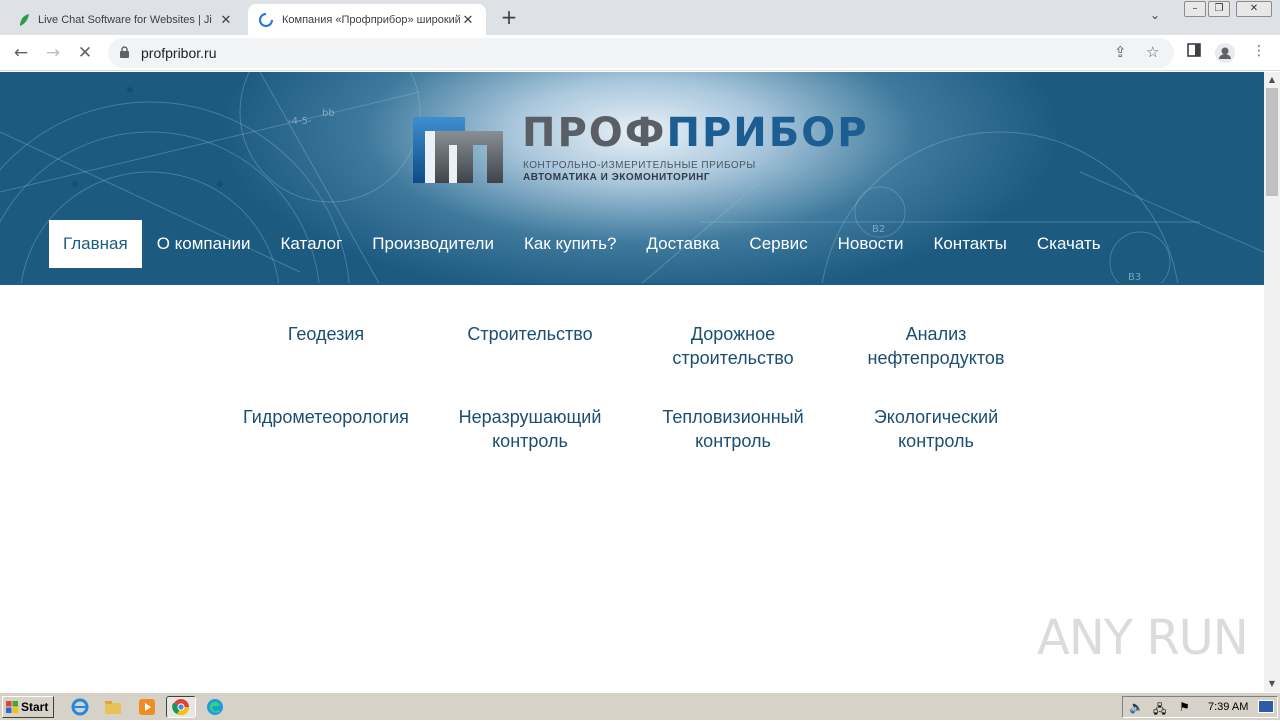 This screenshot has width=1280, height=721. I want to click on category-link-hydrometeorology: Гидрометеорология, so click(326, 417).